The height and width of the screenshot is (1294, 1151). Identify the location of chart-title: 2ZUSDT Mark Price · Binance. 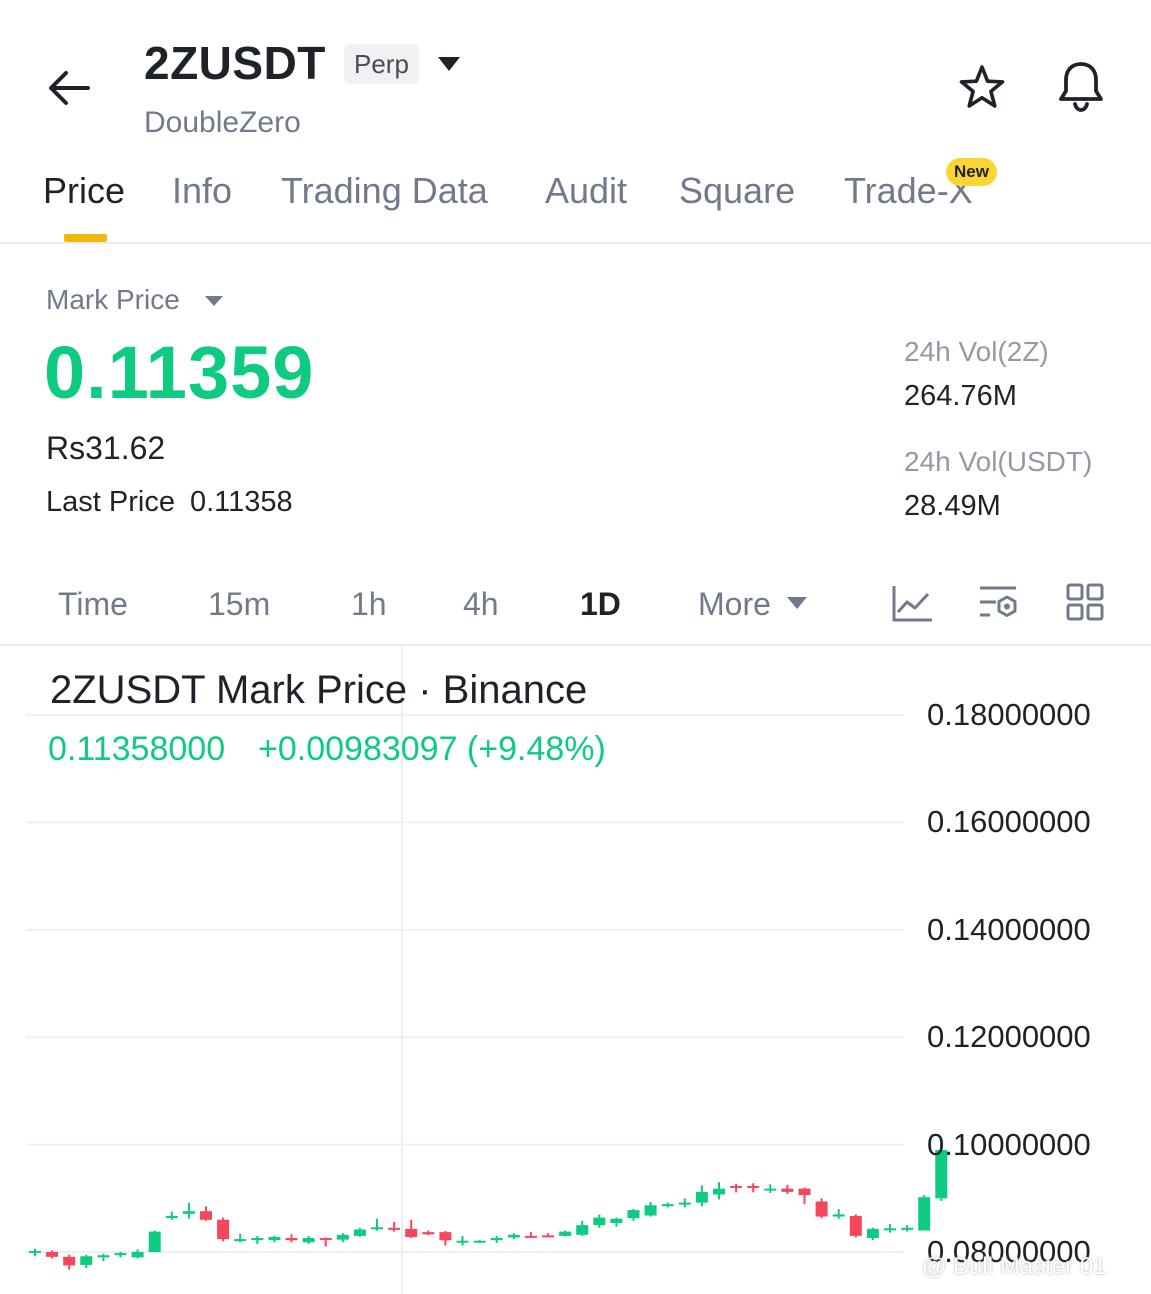
(319, 690).